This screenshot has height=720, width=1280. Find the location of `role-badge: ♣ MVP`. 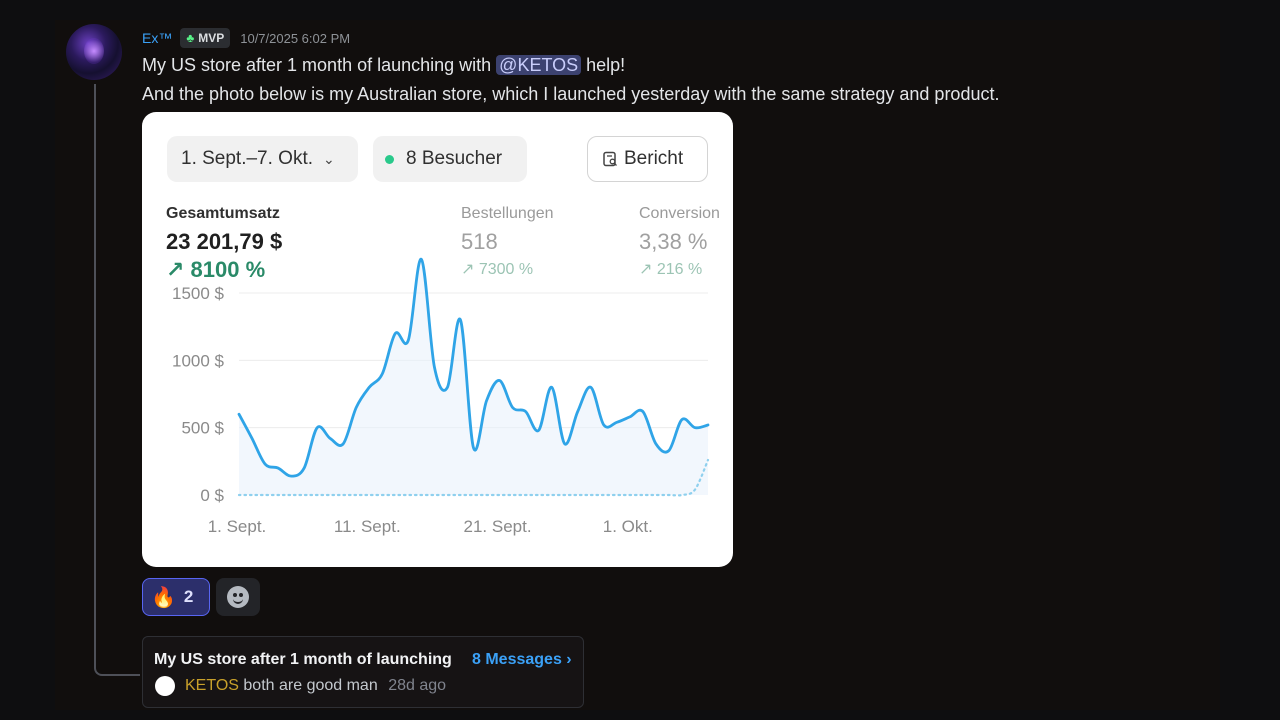

role-badge: ♣ MVP is located at coordinates (205, 38).